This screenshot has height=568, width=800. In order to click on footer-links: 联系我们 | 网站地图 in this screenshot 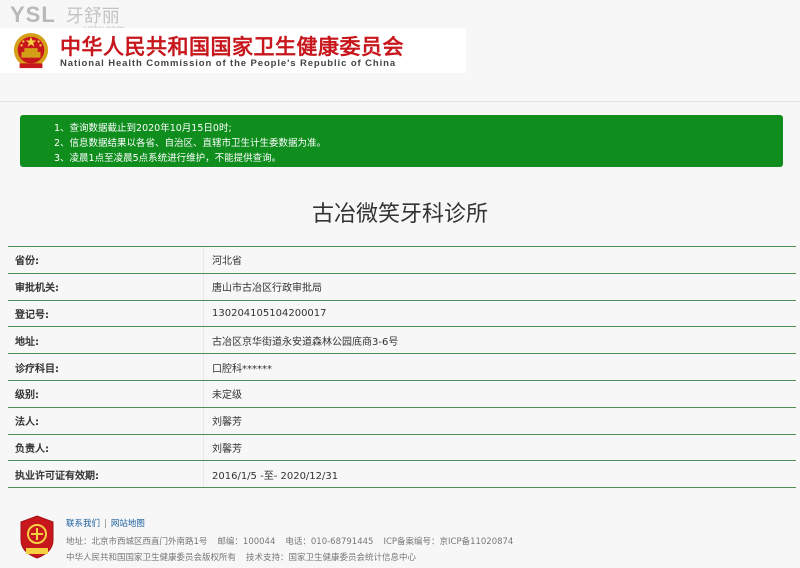, I will do `click(105, 523)`.